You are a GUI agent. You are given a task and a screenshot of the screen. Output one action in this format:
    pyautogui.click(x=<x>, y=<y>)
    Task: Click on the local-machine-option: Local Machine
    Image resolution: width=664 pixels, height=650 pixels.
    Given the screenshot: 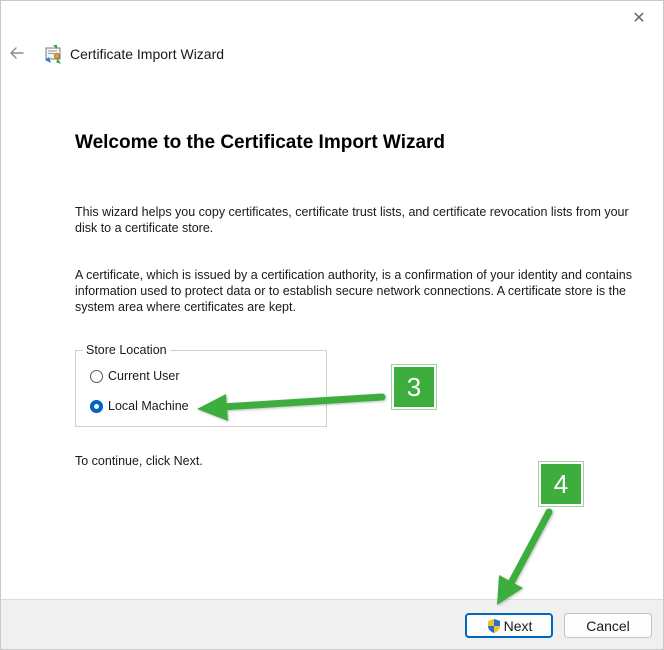 What is the action you would take?
    pyautogui.click(x=139, y=406)
    